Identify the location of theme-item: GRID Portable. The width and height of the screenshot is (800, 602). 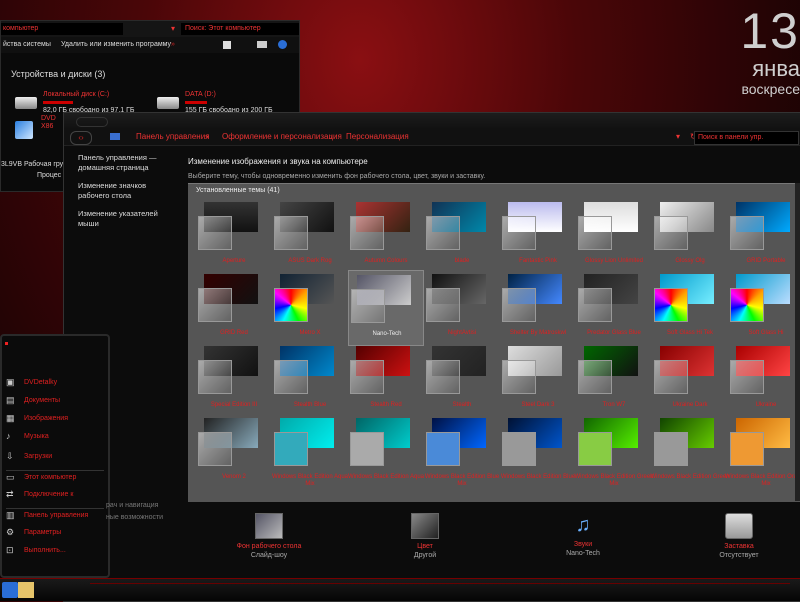
(764, 235).